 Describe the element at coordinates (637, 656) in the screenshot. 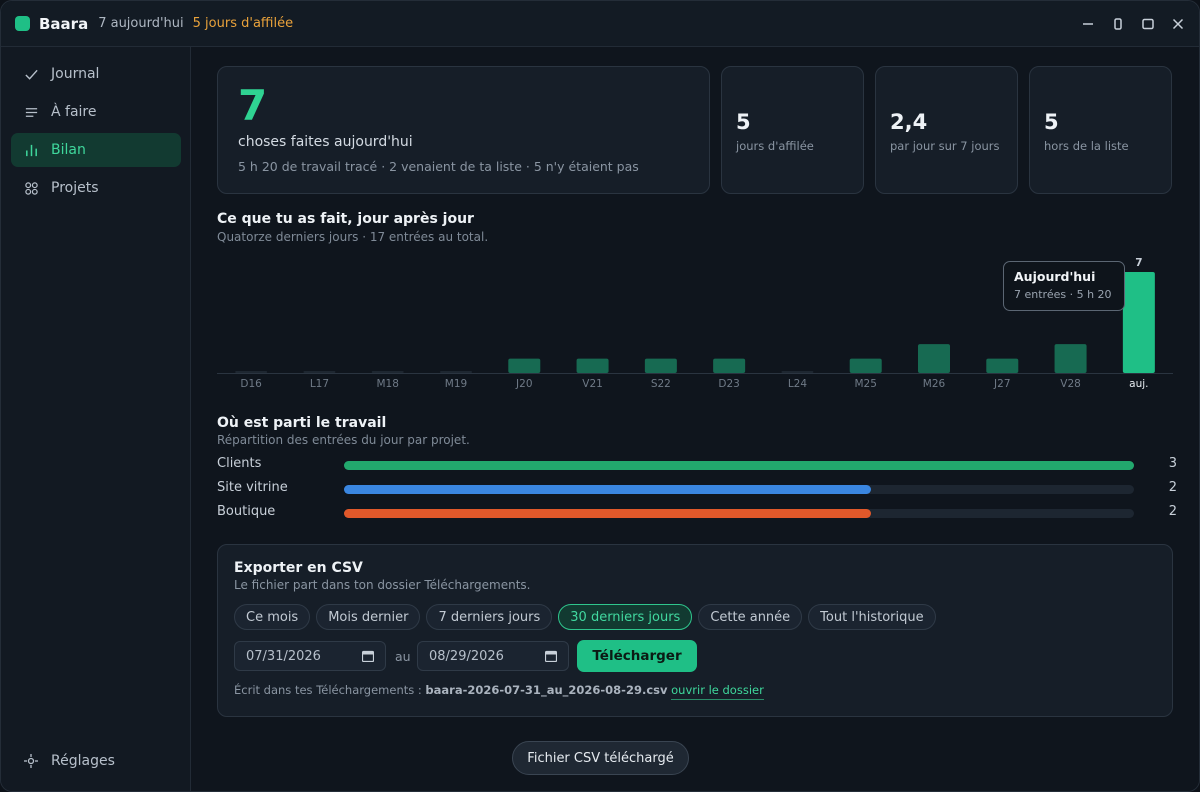

I see `download-button: Télécharger` at that location.